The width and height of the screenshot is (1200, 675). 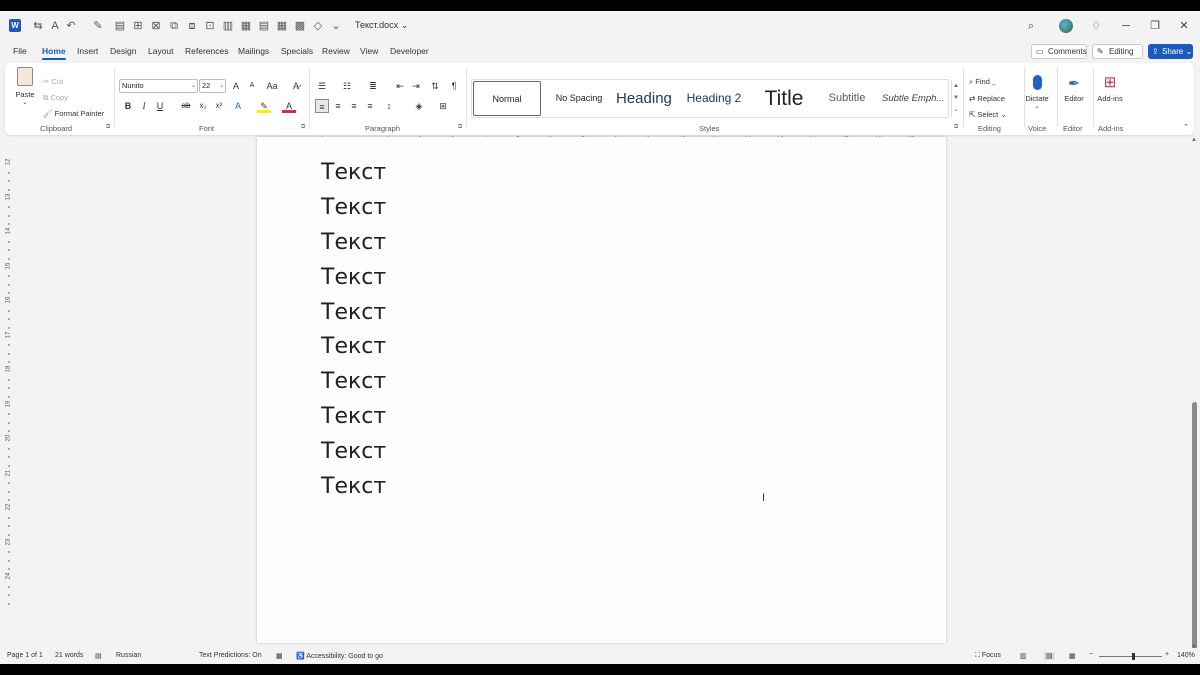 What do you see at coordinates (369, 51) in the screenshot?
I see `tab-view: View` at bounding box center [369, 51].